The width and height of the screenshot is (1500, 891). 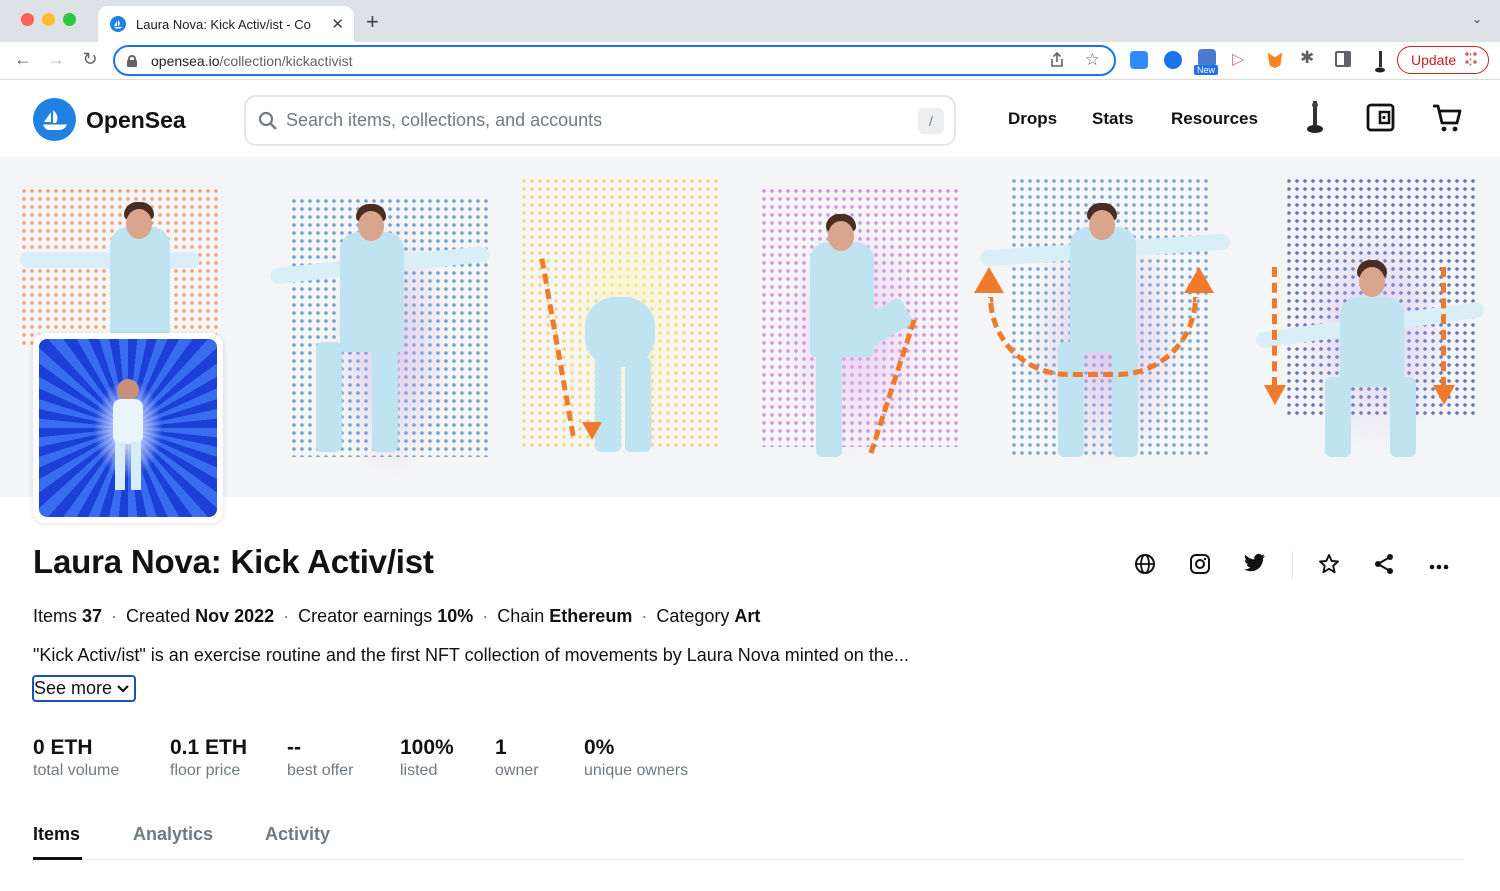 I want to click on bookmark-extension-icon, so click(x=1173, y=60).